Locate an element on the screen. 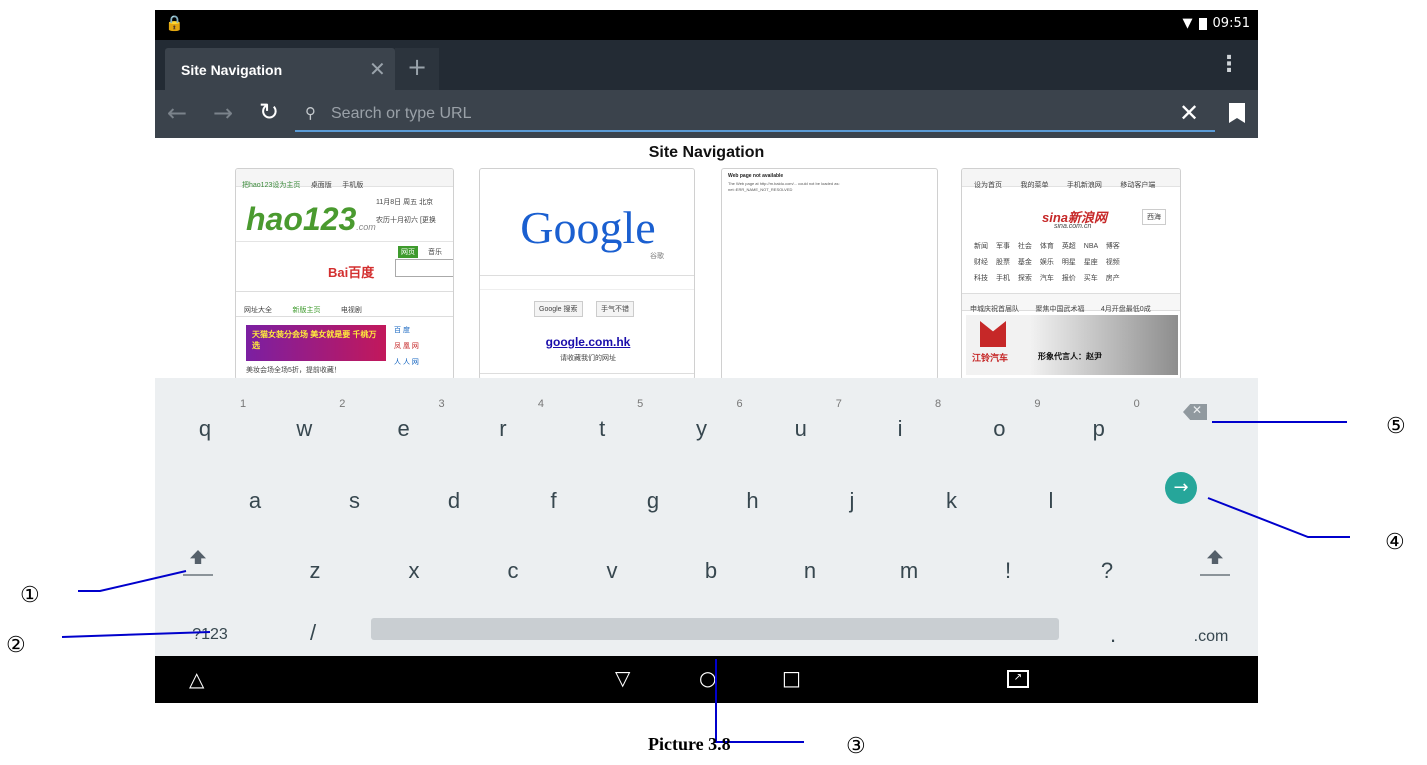  callout-3: ③ is located at coordinates (856, 746).